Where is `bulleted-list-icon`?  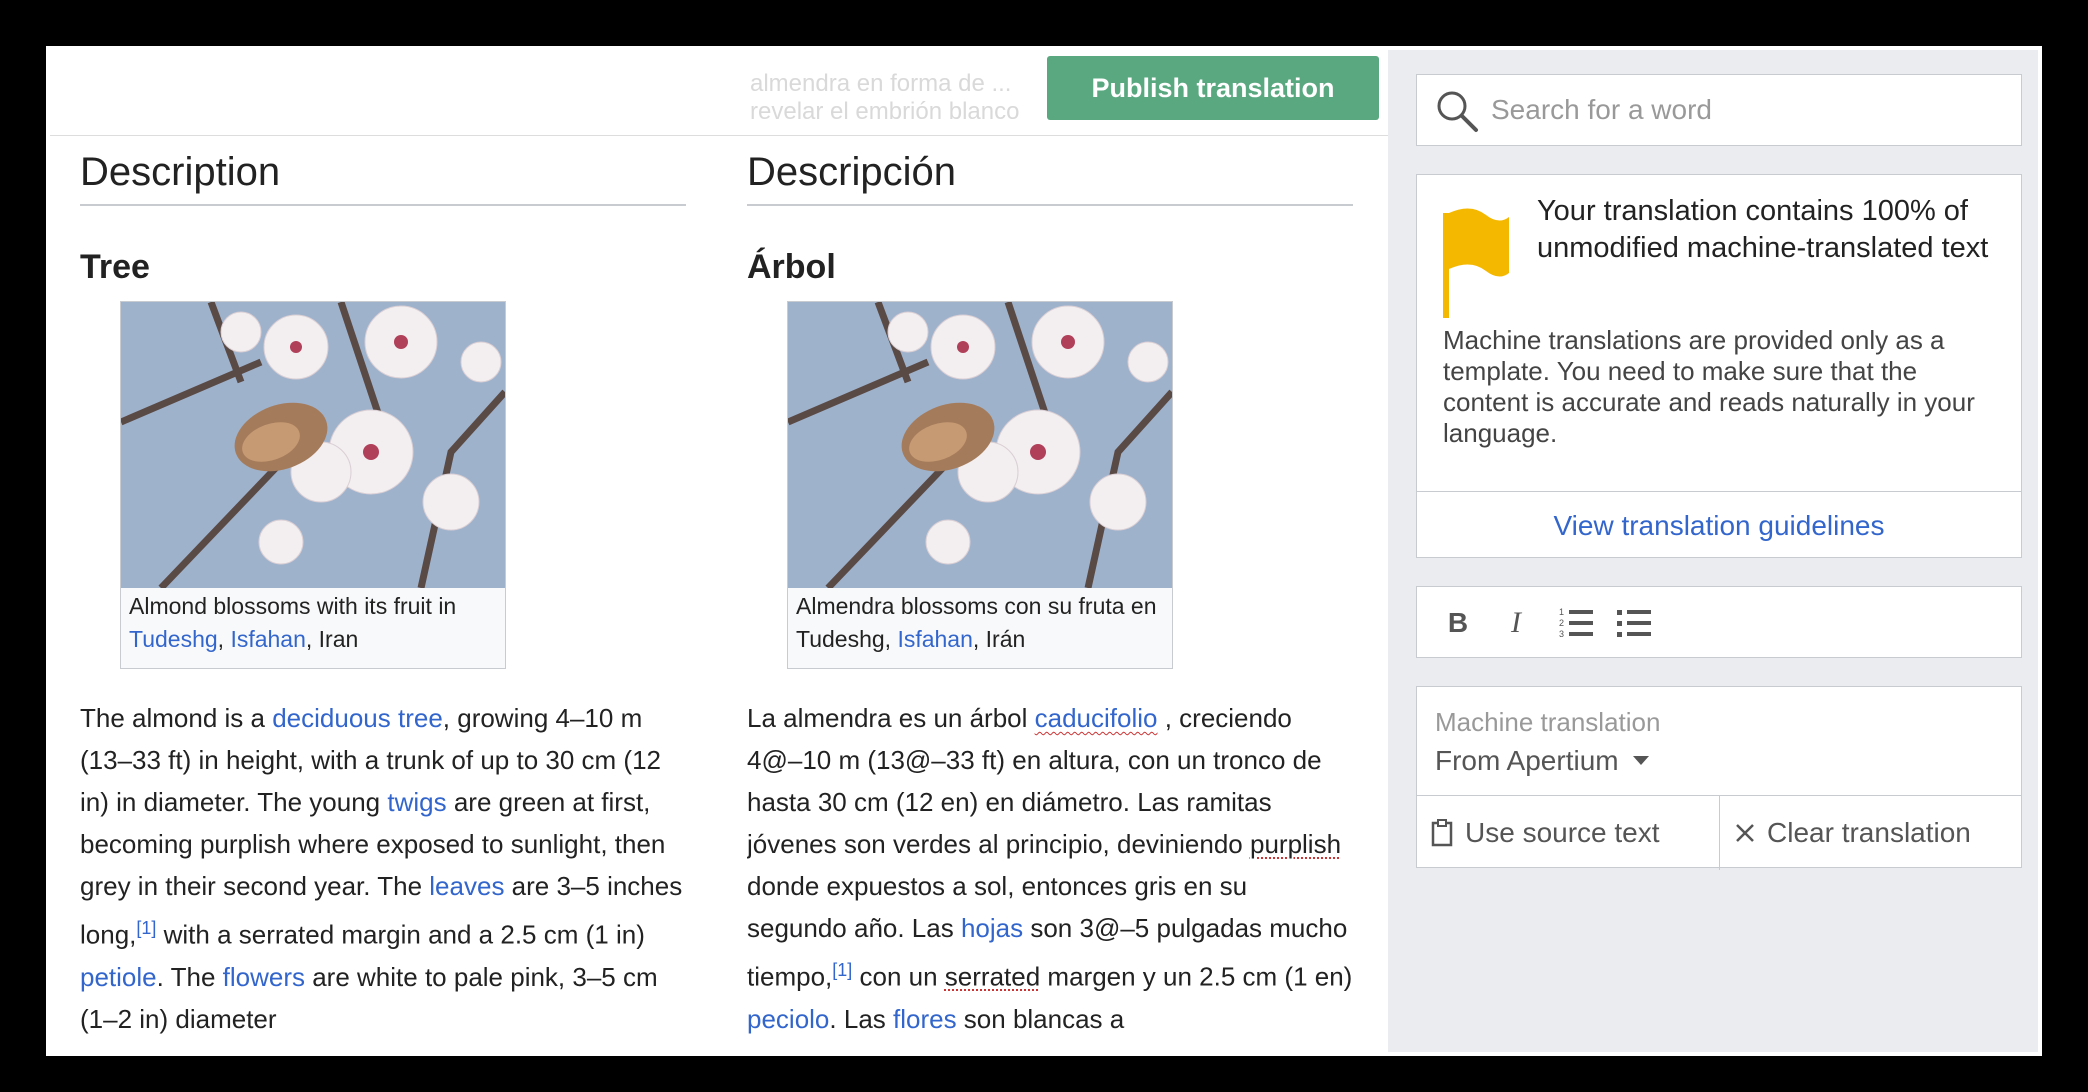 bulleted-list-icon is located at coordinates (1635, 623).